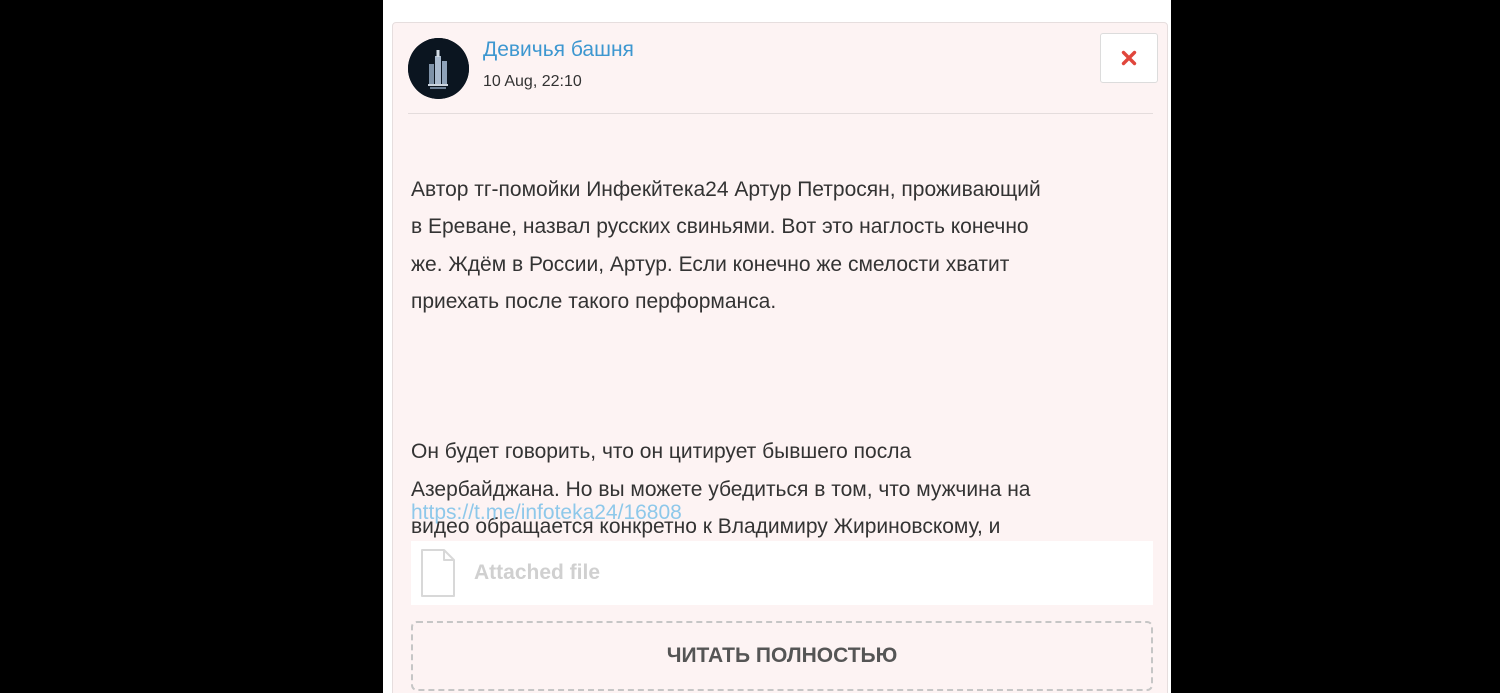 This screenshot has height=693, width=1500. What do you see at coordinates (438, 573) in the screenshot?
I see `file-icon` at bounding box center [438, 573].